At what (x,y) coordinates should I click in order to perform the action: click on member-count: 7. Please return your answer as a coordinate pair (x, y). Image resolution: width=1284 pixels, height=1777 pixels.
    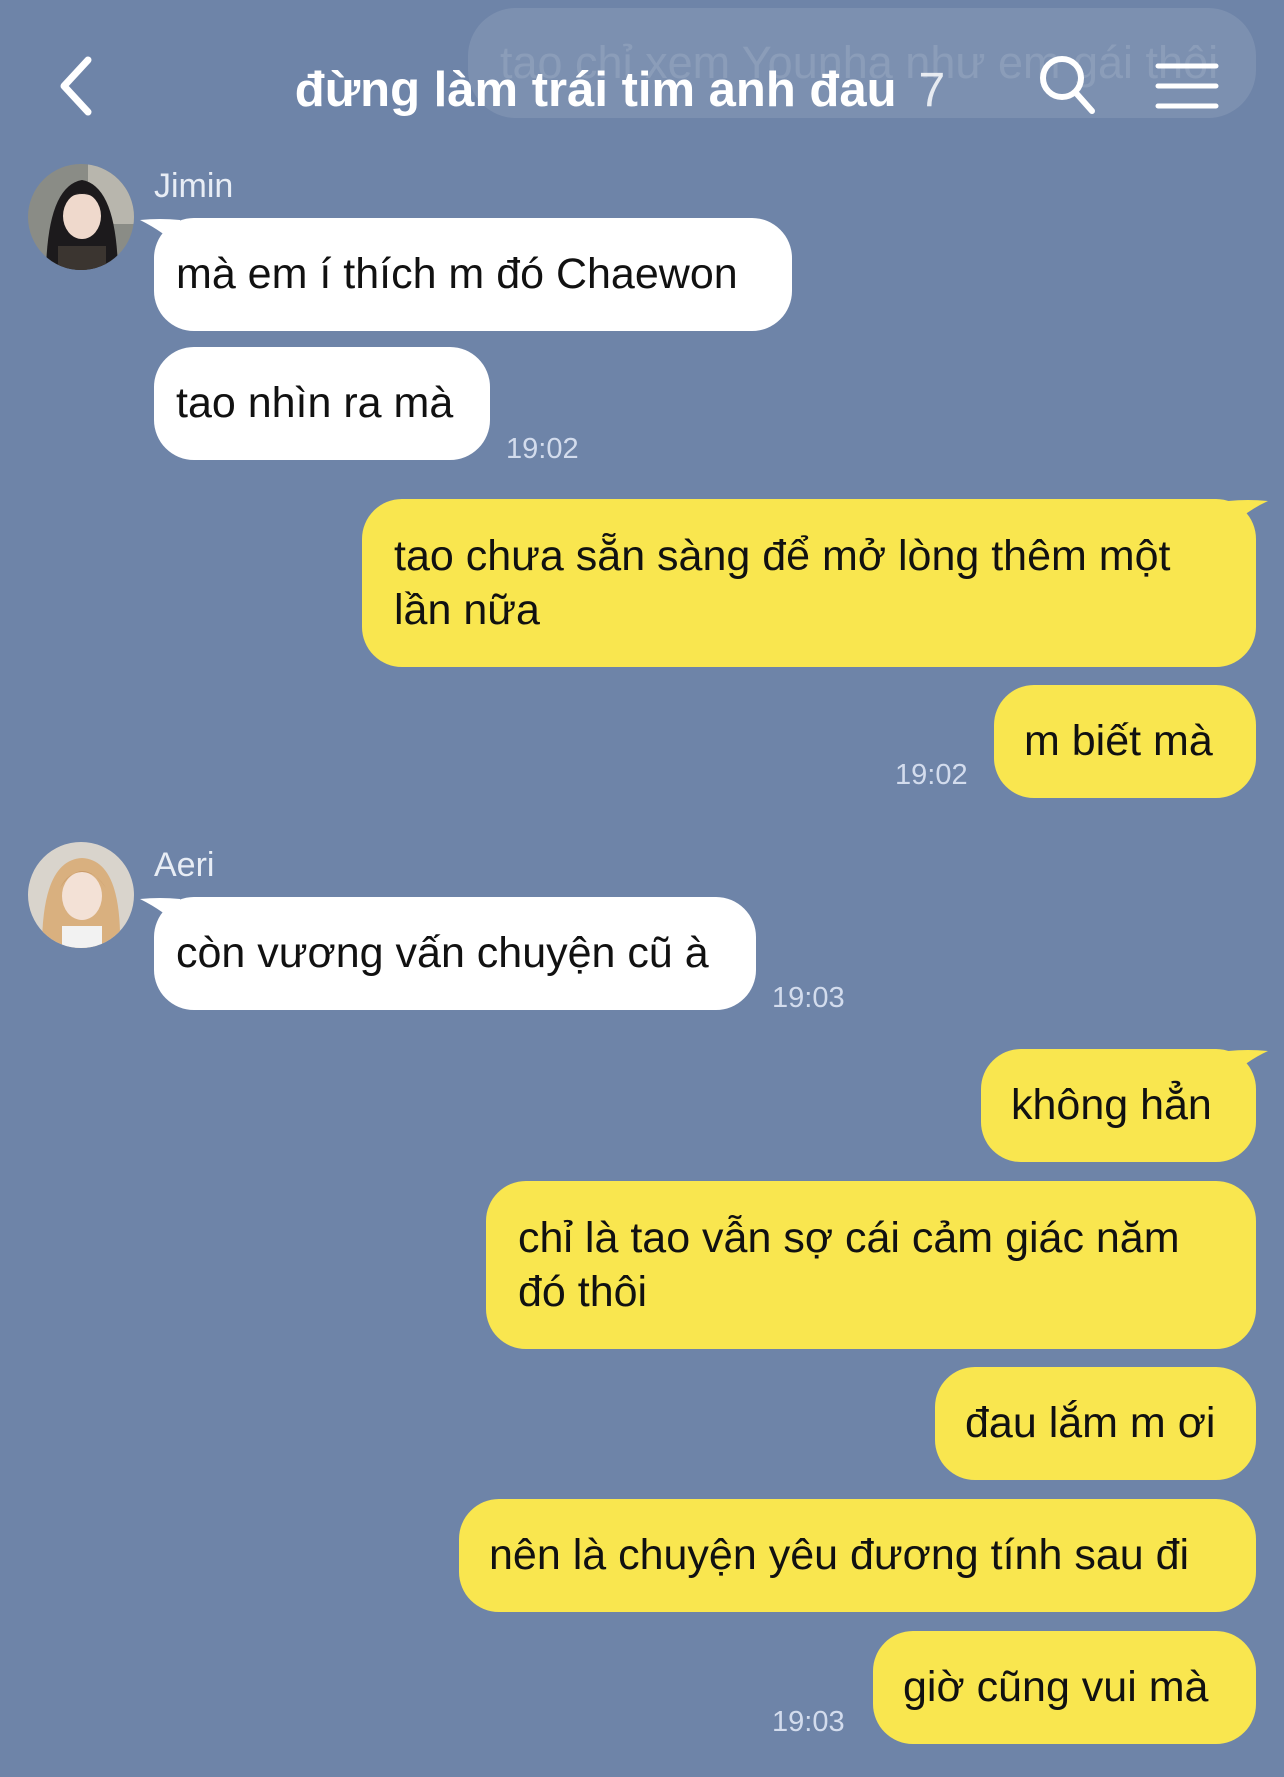
    Looking at the image, I should click on (932, 90).